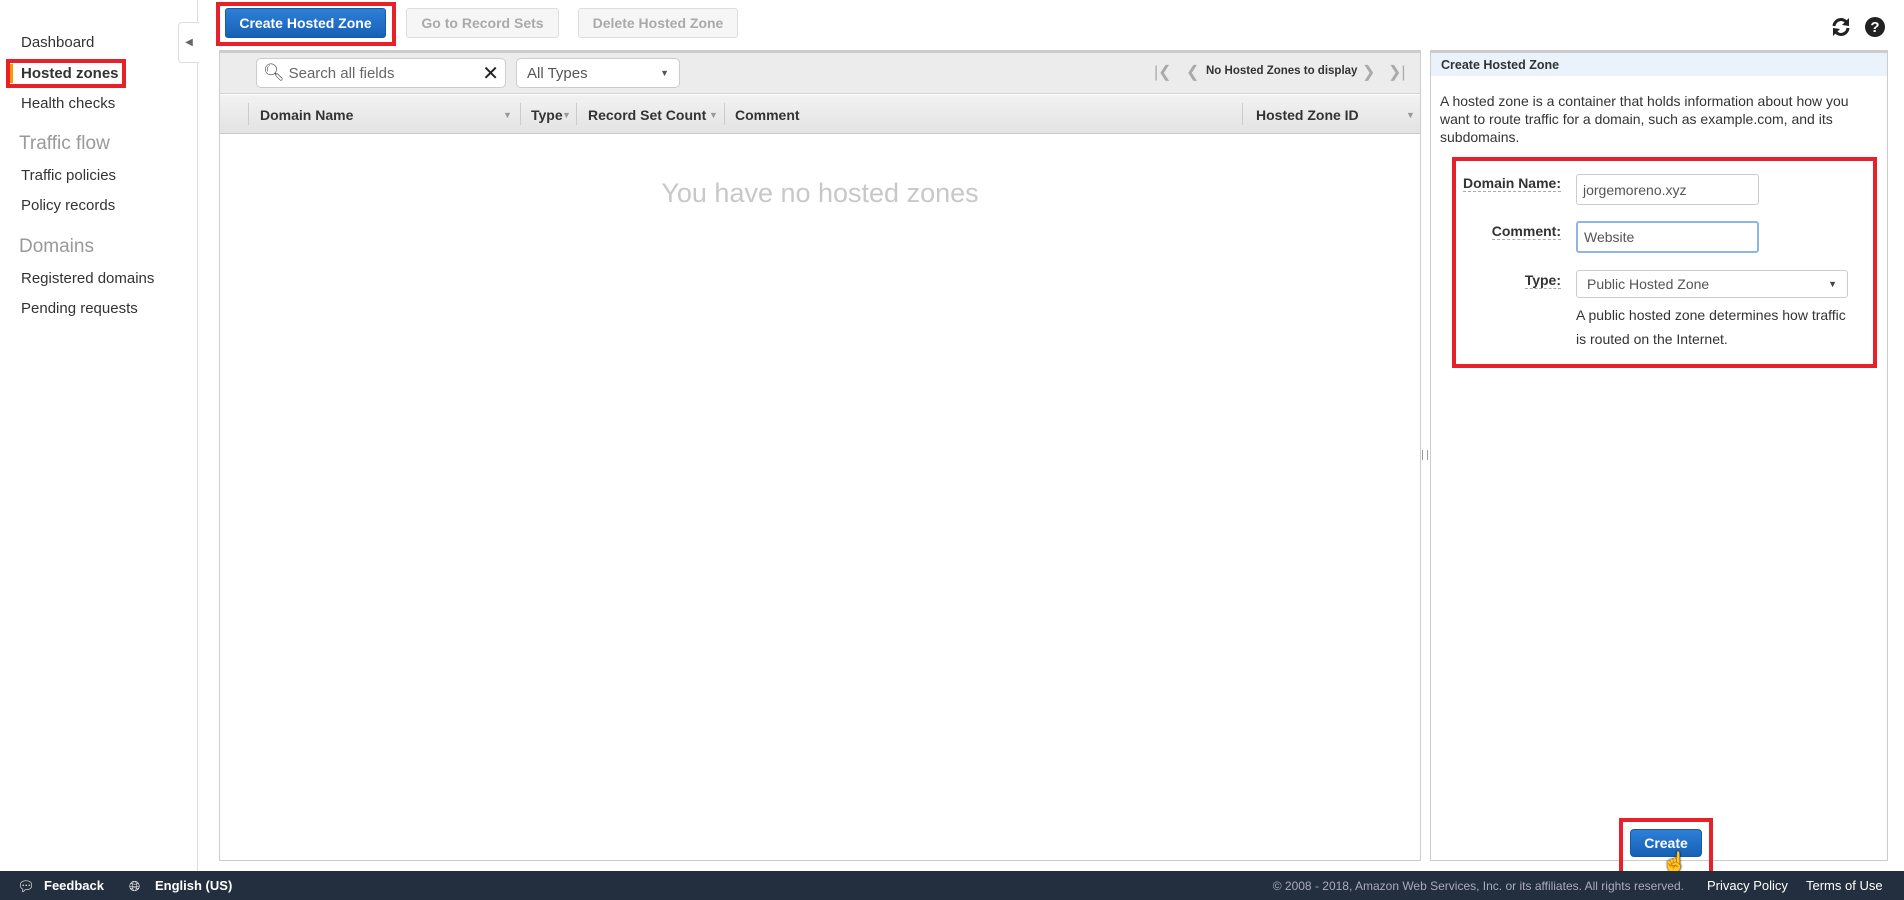  What do you see at coordinates (820, 114) in the screenshot?
I see `table-header` at bounding box center [820, 114].